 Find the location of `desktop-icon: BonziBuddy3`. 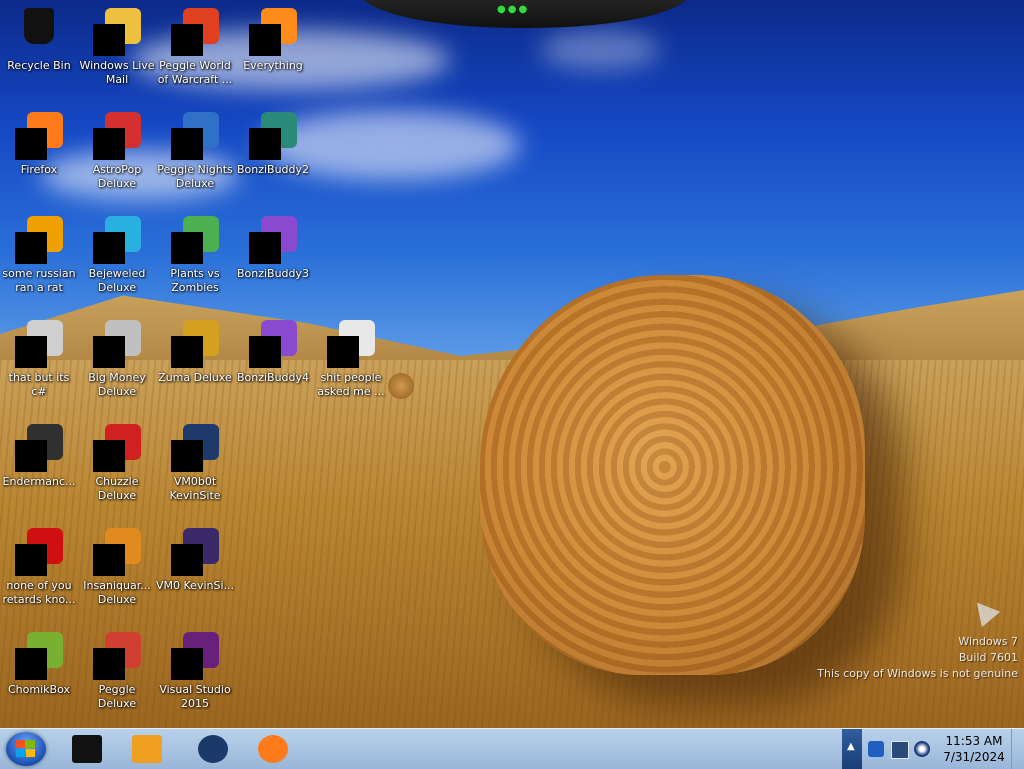

desktop-icon: BonziBuddy3 is located at coordinates (273, 262).